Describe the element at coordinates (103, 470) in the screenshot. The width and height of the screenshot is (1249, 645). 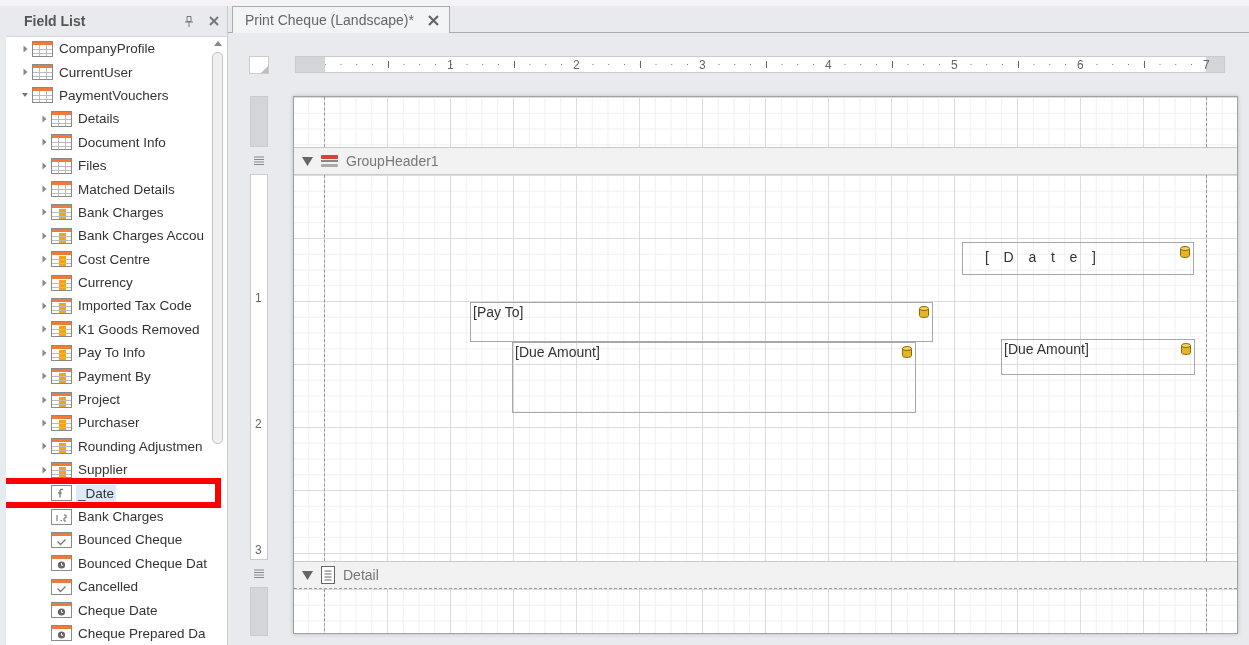
I see `tree-item: Supplier` at that location.